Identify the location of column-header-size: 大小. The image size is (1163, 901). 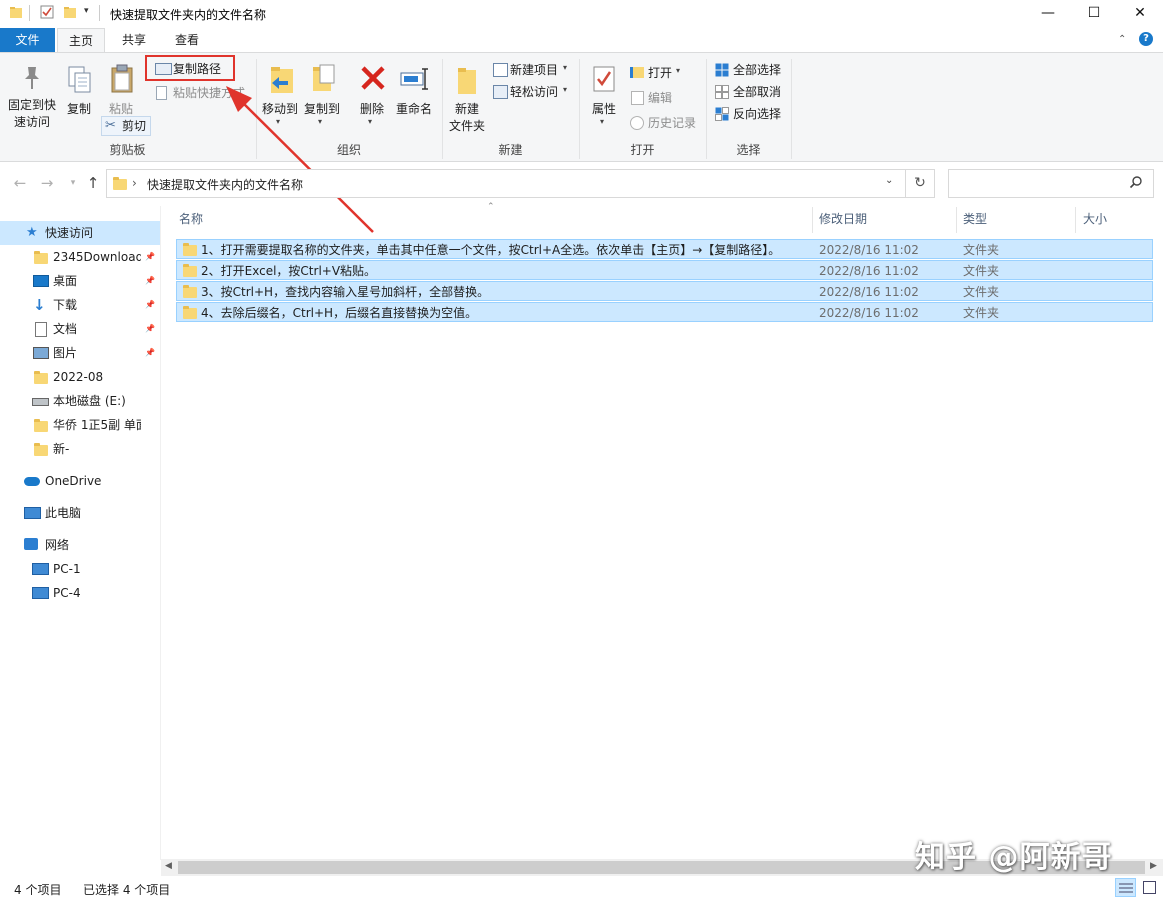
(1095, 219).